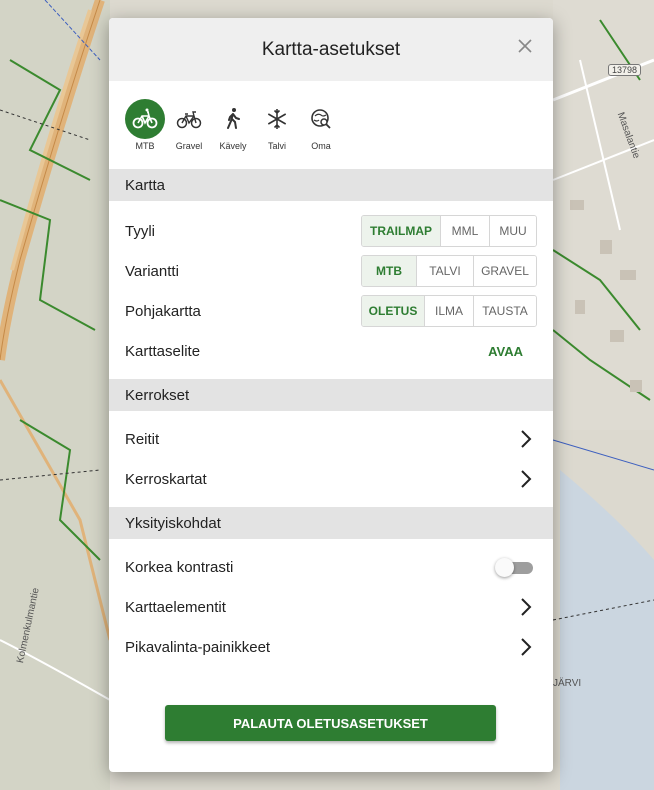 The image size is (654, 790). What do you see at coordinates (189, 120) in the screenshot?
I see `gravel-bike-icon` at bounding box center [189, 120].